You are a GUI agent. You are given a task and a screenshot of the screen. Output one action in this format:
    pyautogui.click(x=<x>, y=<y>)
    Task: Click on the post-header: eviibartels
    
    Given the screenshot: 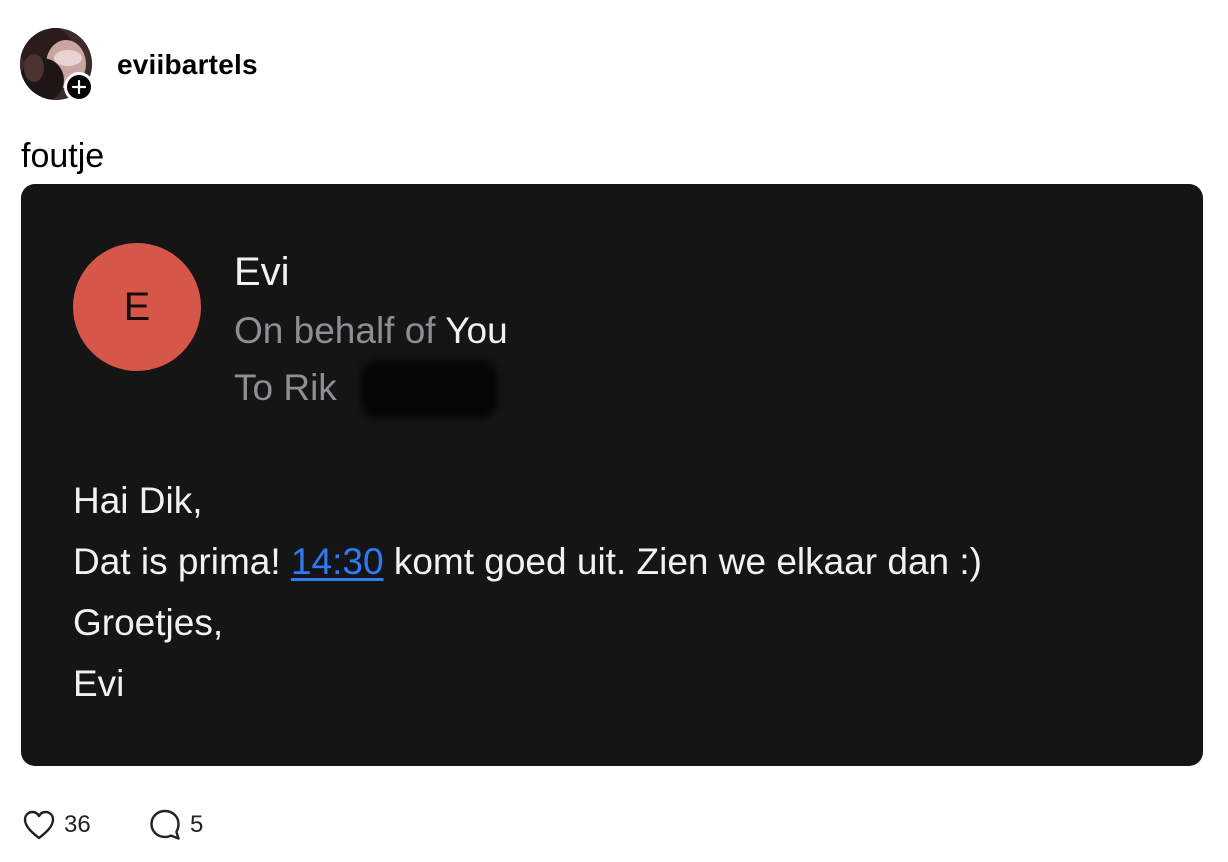 What is the action you would take?
    pyautogui.click(x=320, y=65)
    